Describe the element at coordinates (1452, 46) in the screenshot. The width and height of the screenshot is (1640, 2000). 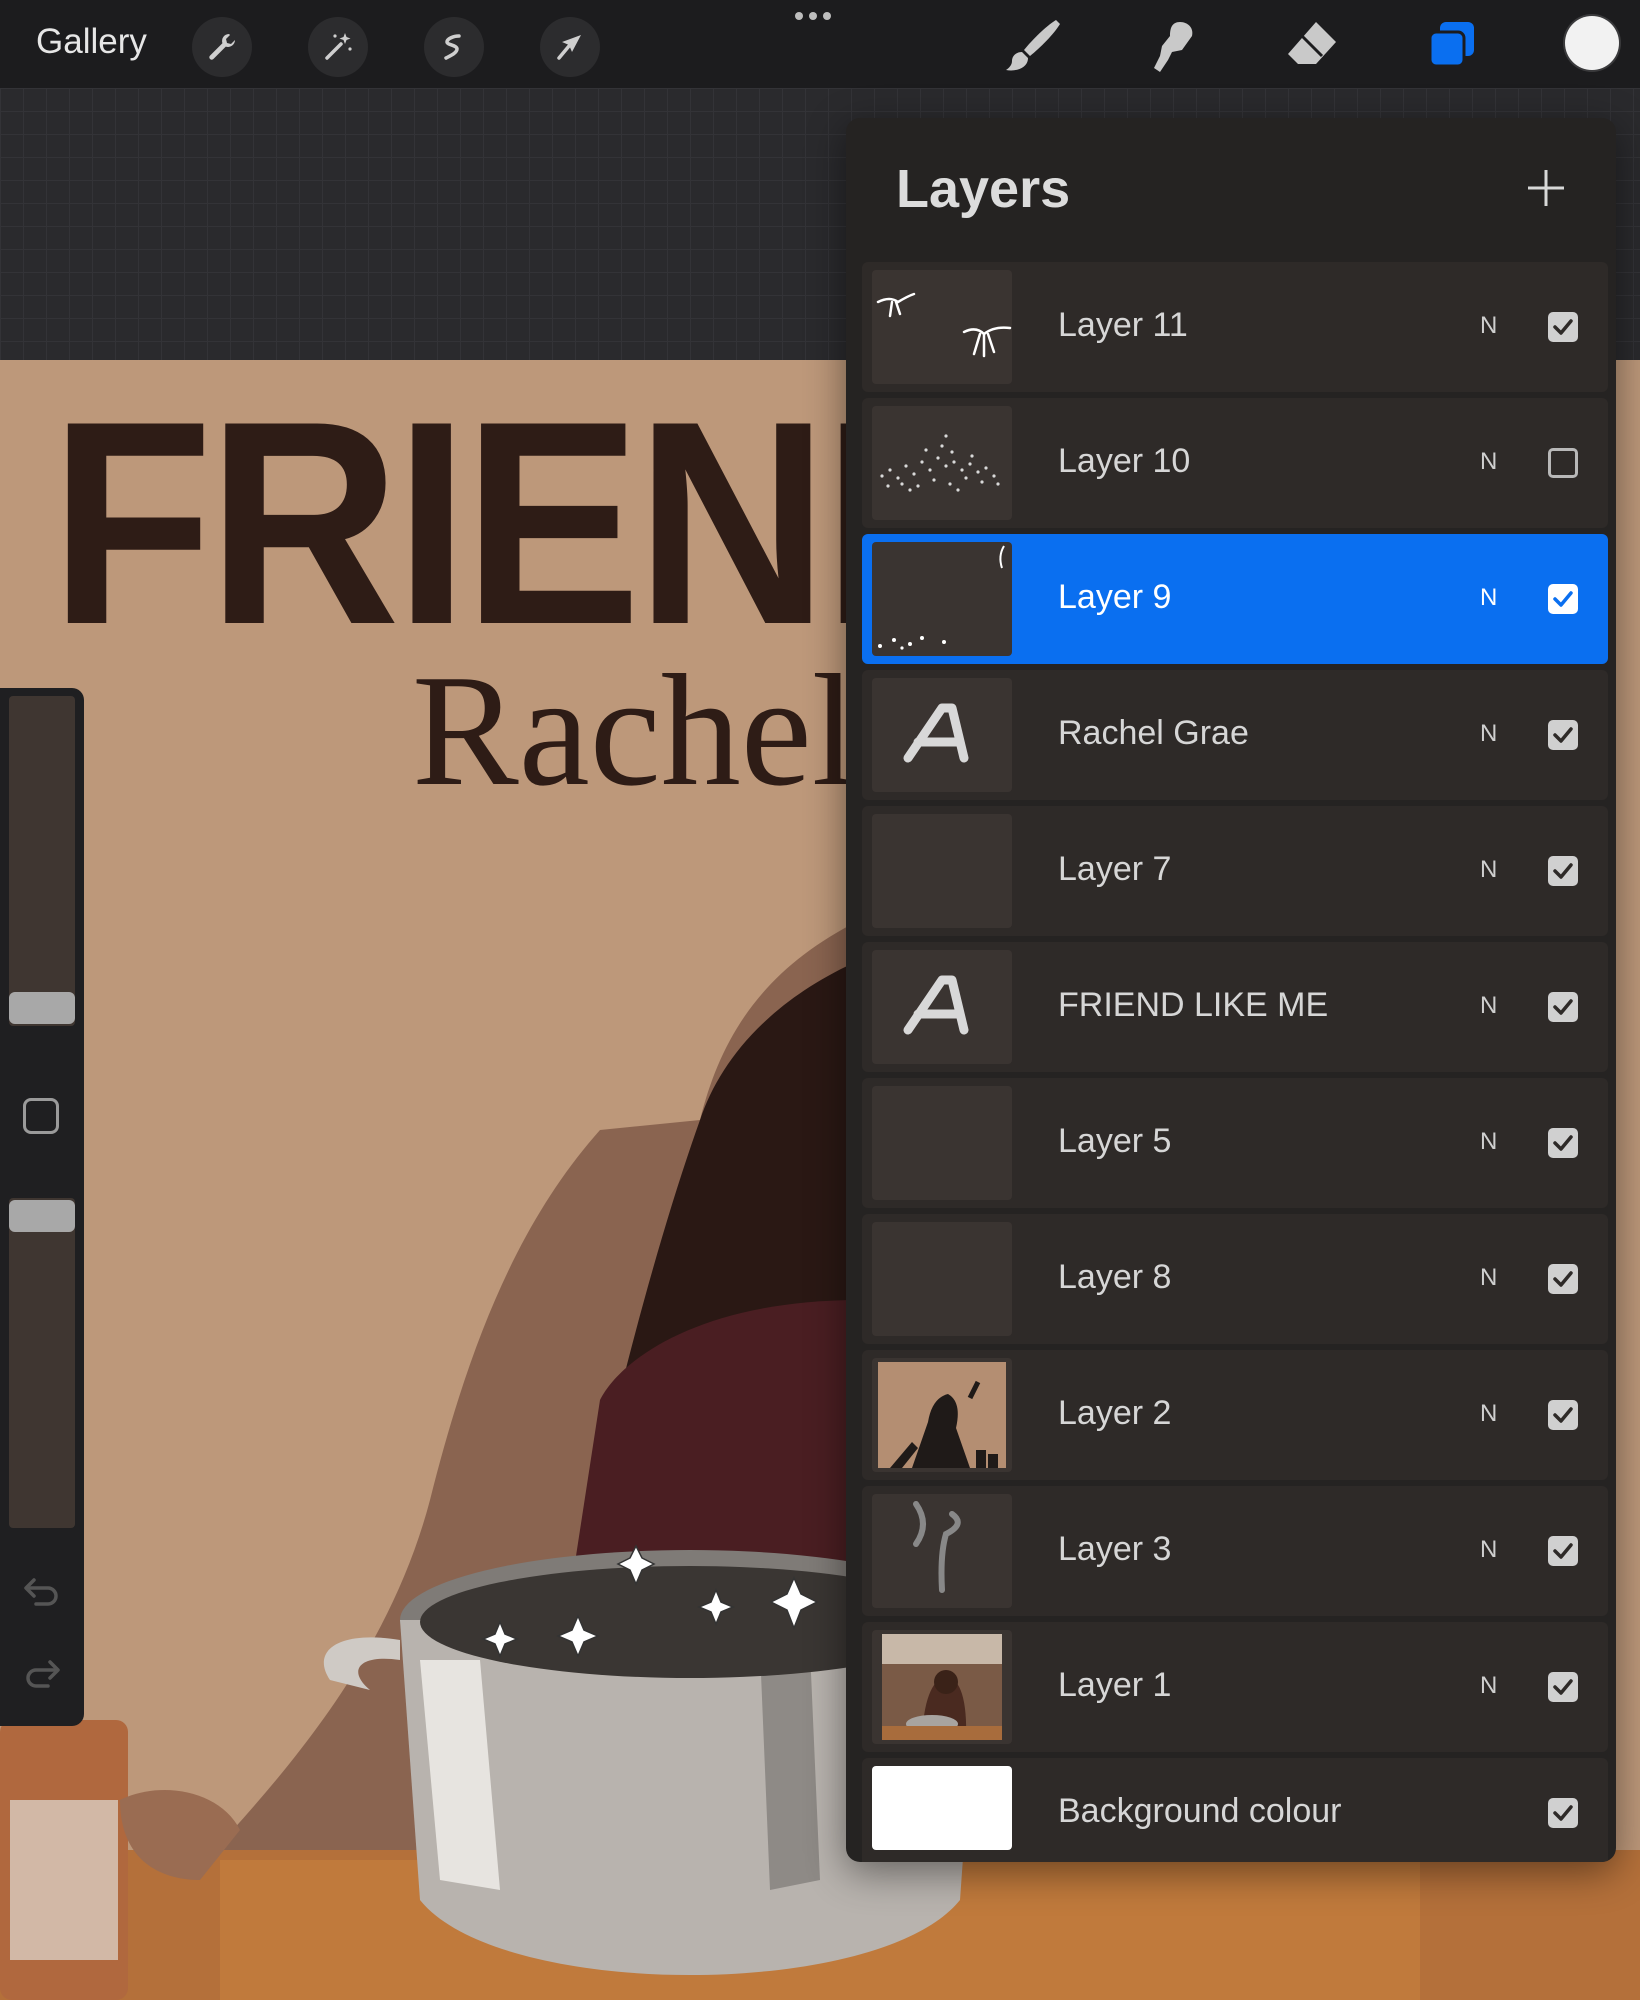
I see `layers-icon` at that location.